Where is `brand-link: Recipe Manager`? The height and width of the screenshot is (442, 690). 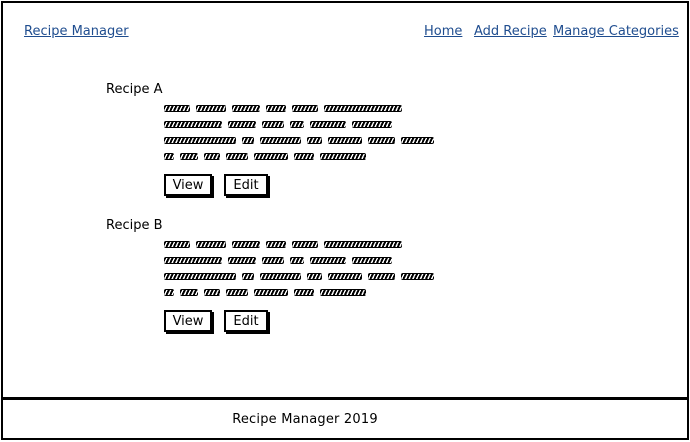 brand-link: Recipe Manager is located at coordinates (76, 31).